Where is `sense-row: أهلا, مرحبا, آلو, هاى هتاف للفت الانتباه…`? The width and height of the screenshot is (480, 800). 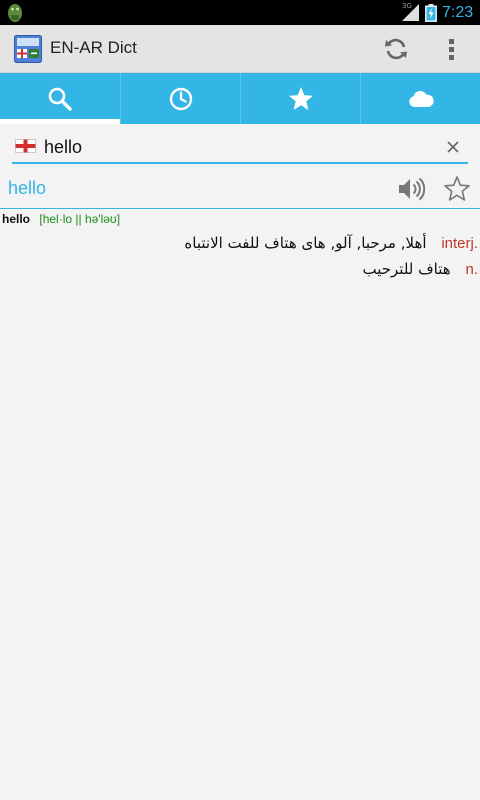 sense-row: أهلا, مرحبا, آلو, هاى هتاف للفت الانتباه… is located at coordinates (331, 243).